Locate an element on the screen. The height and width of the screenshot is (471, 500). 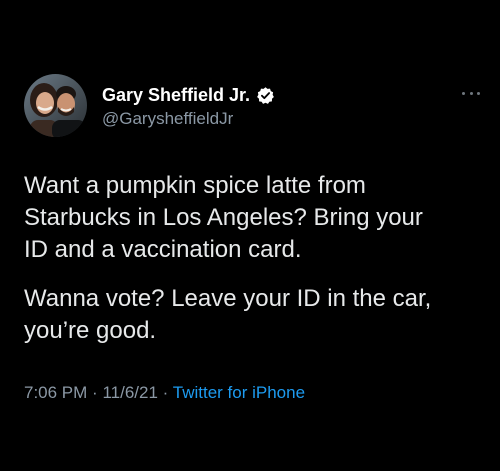
verified-badge-icon is located at coordinates (265, 95).